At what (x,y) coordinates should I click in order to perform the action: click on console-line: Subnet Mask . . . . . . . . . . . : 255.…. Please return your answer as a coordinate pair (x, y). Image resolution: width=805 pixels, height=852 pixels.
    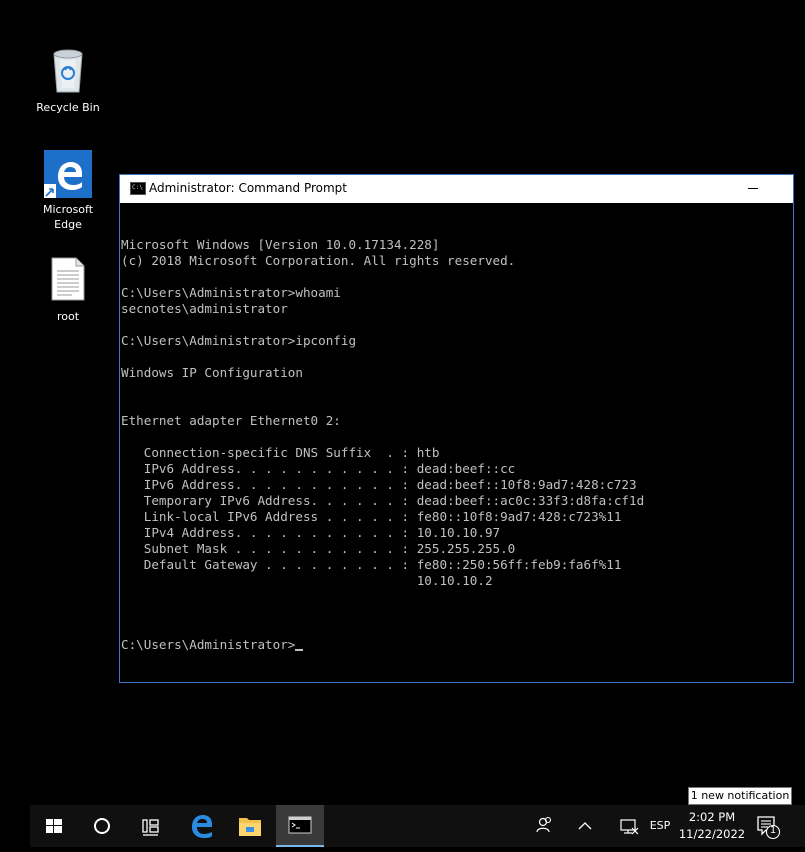
    Looking at the image, I should click on (318, 548).